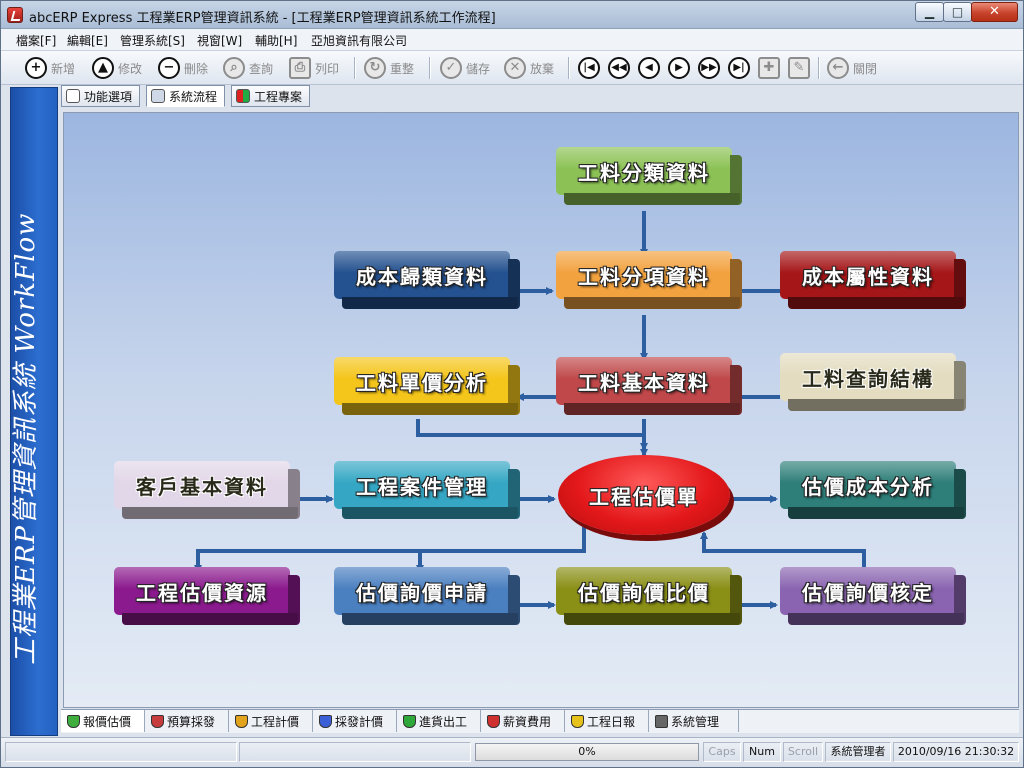 The width and height of the screenshot is (1024, 768). I want to click on tab-label: 預算採發, so click(191, 721).